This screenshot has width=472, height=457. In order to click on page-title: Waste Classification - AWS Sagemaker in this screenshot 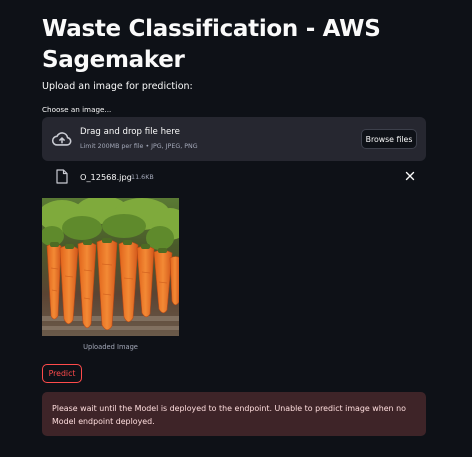, I will do `click(211, 44)`.